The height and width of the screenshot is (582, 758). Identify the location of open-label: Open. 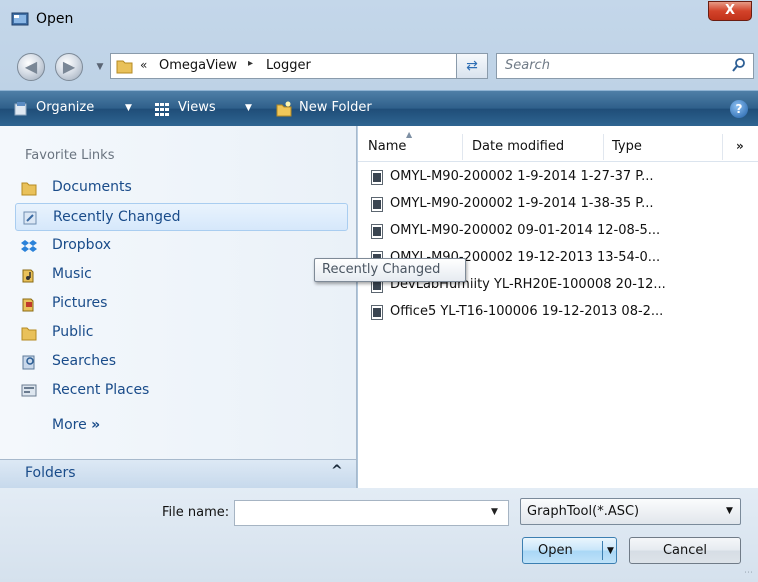
(555, 550).